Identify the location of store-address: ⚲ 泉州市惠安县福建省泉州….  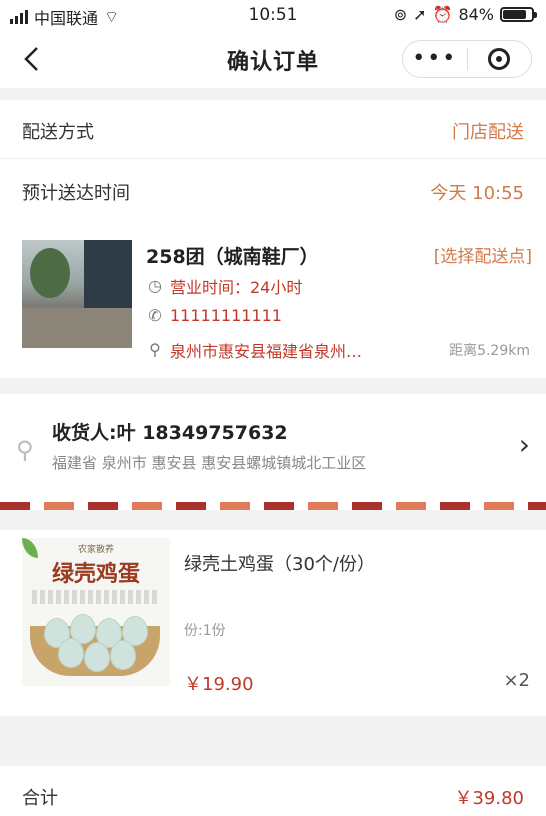
(254, 350).